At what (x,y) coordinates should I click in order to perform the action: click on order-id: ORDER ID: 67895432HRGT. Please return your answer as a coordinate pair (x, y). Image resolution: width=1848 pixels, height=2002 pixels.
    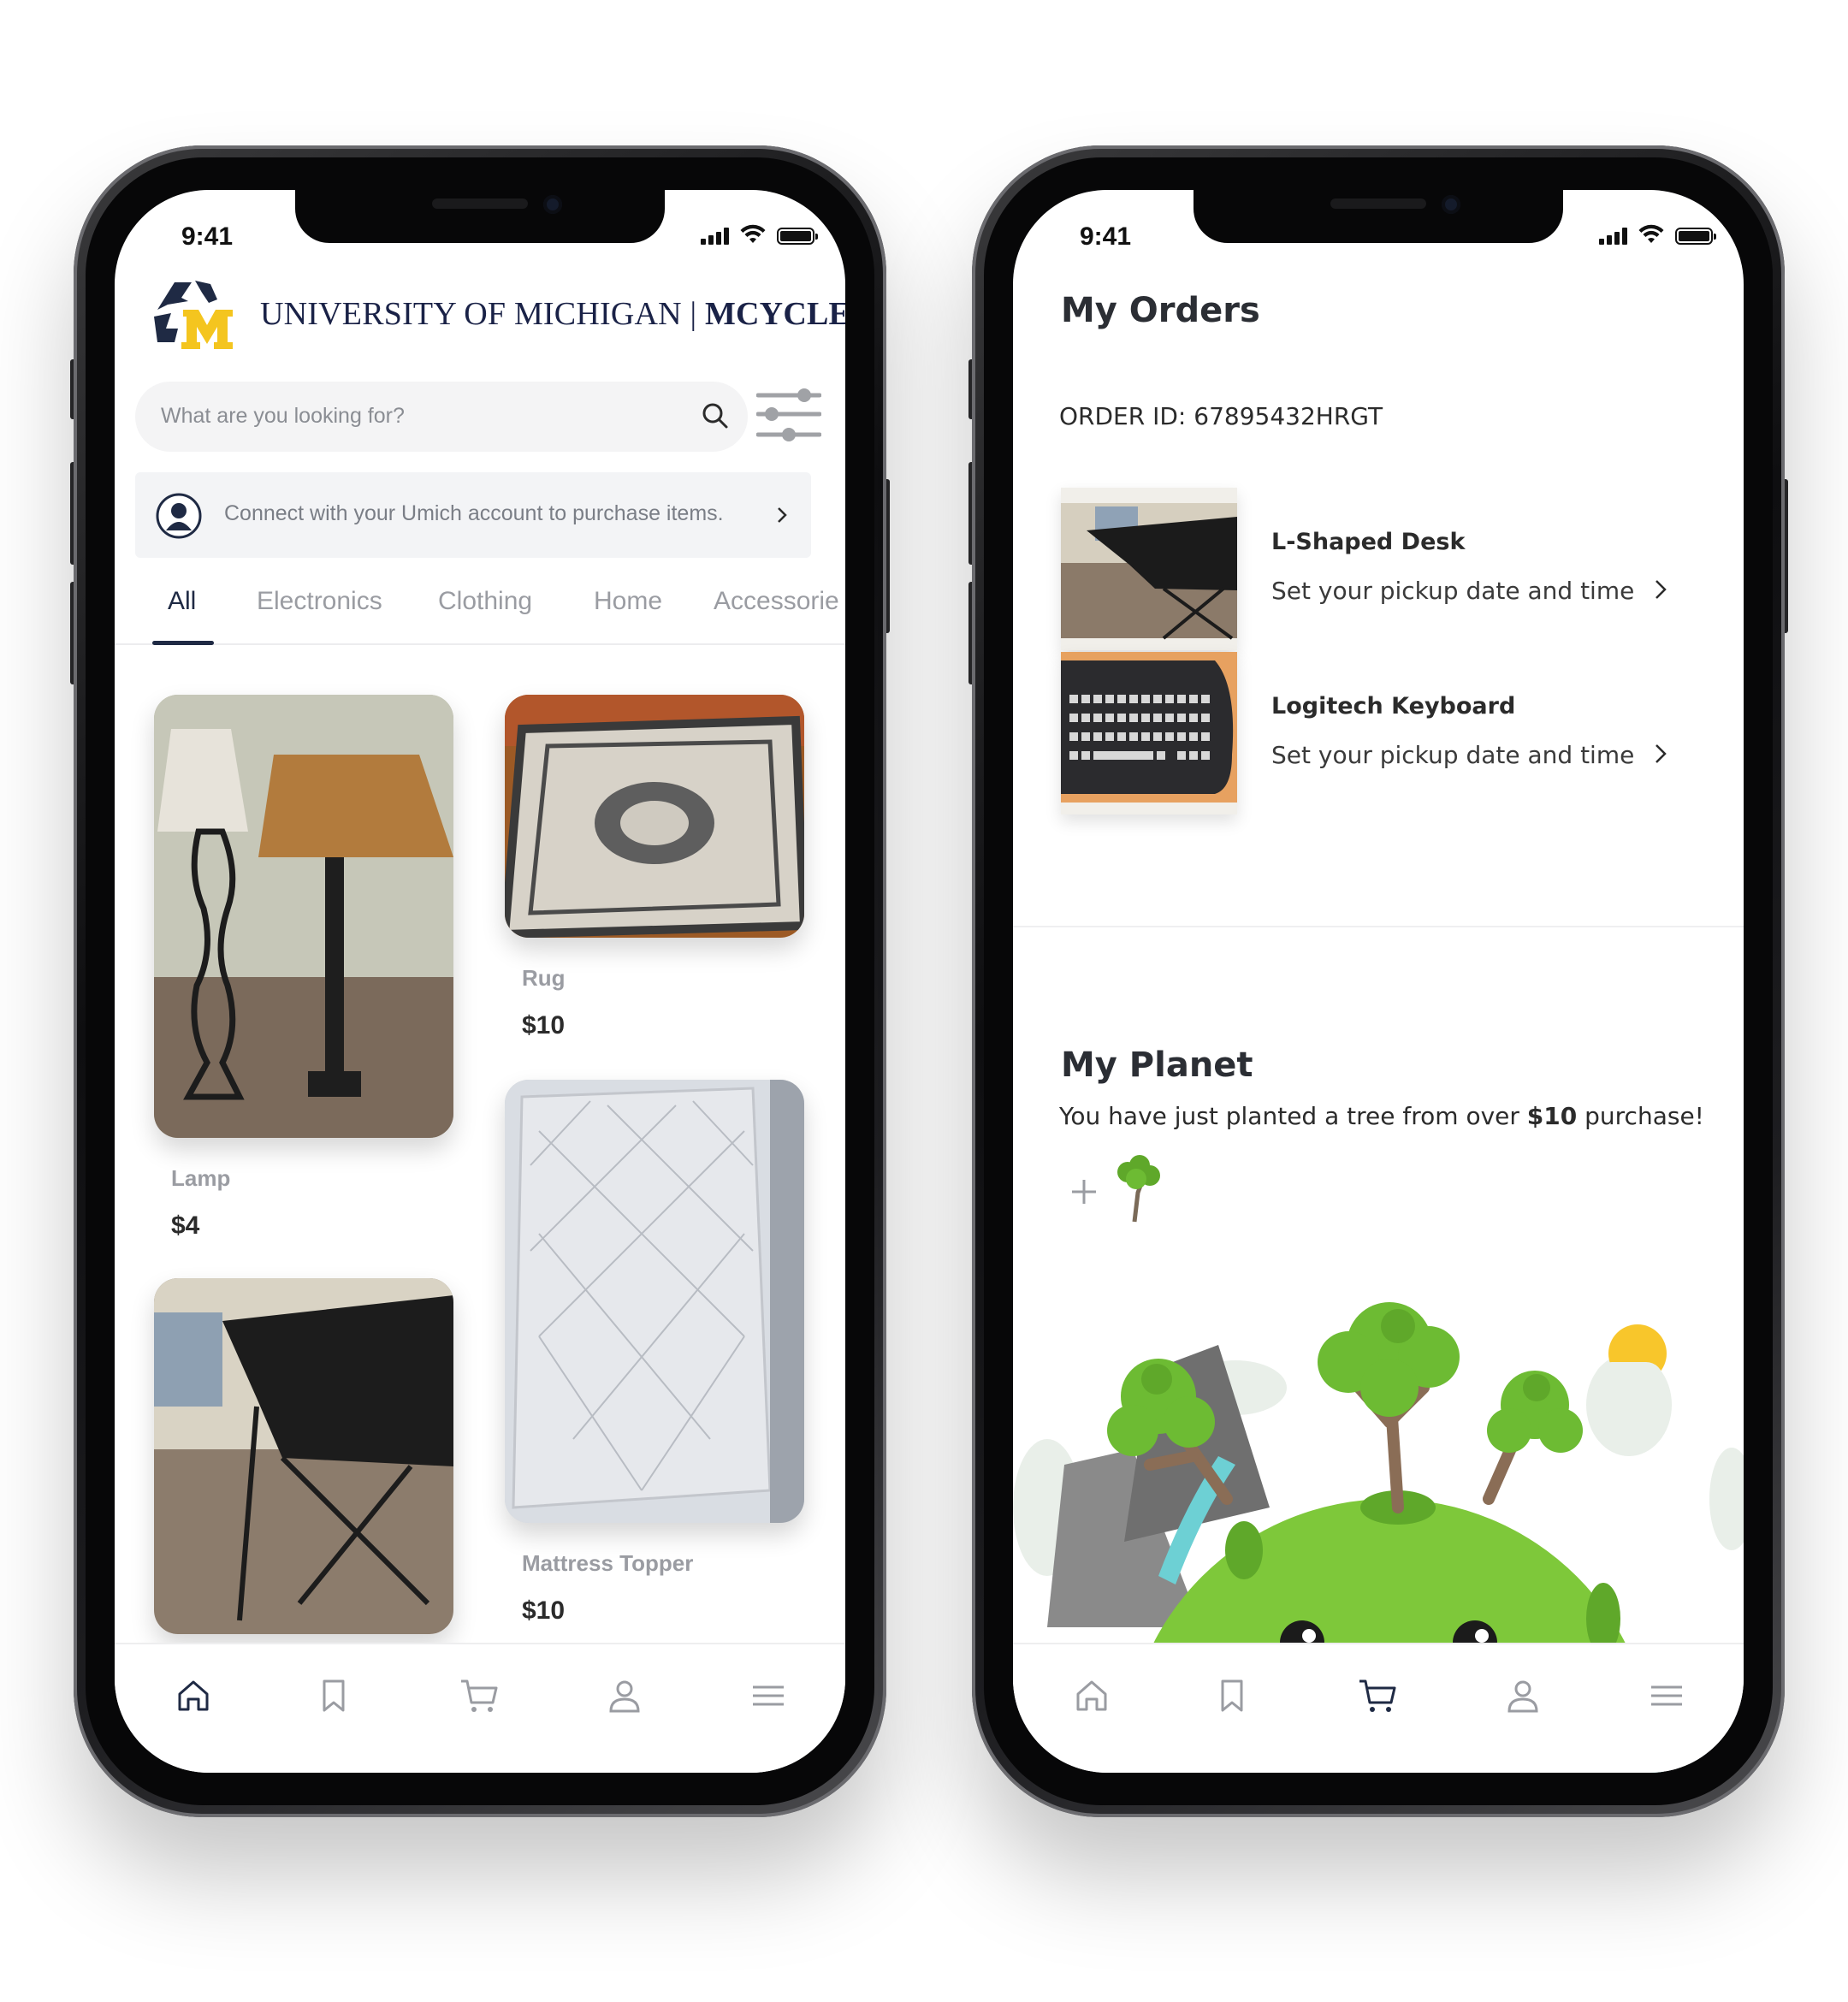
    Looking at the image, I should click on (1221, 416).